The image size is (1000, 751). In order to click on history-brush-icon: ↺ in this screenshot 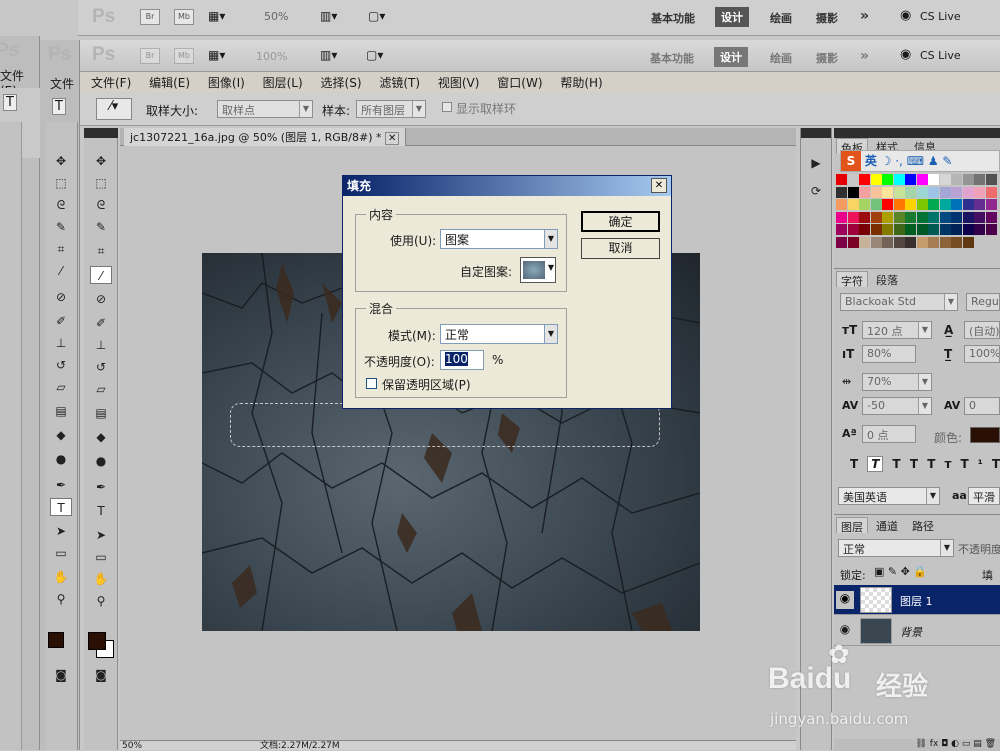, I will do `click(61, 365)`.